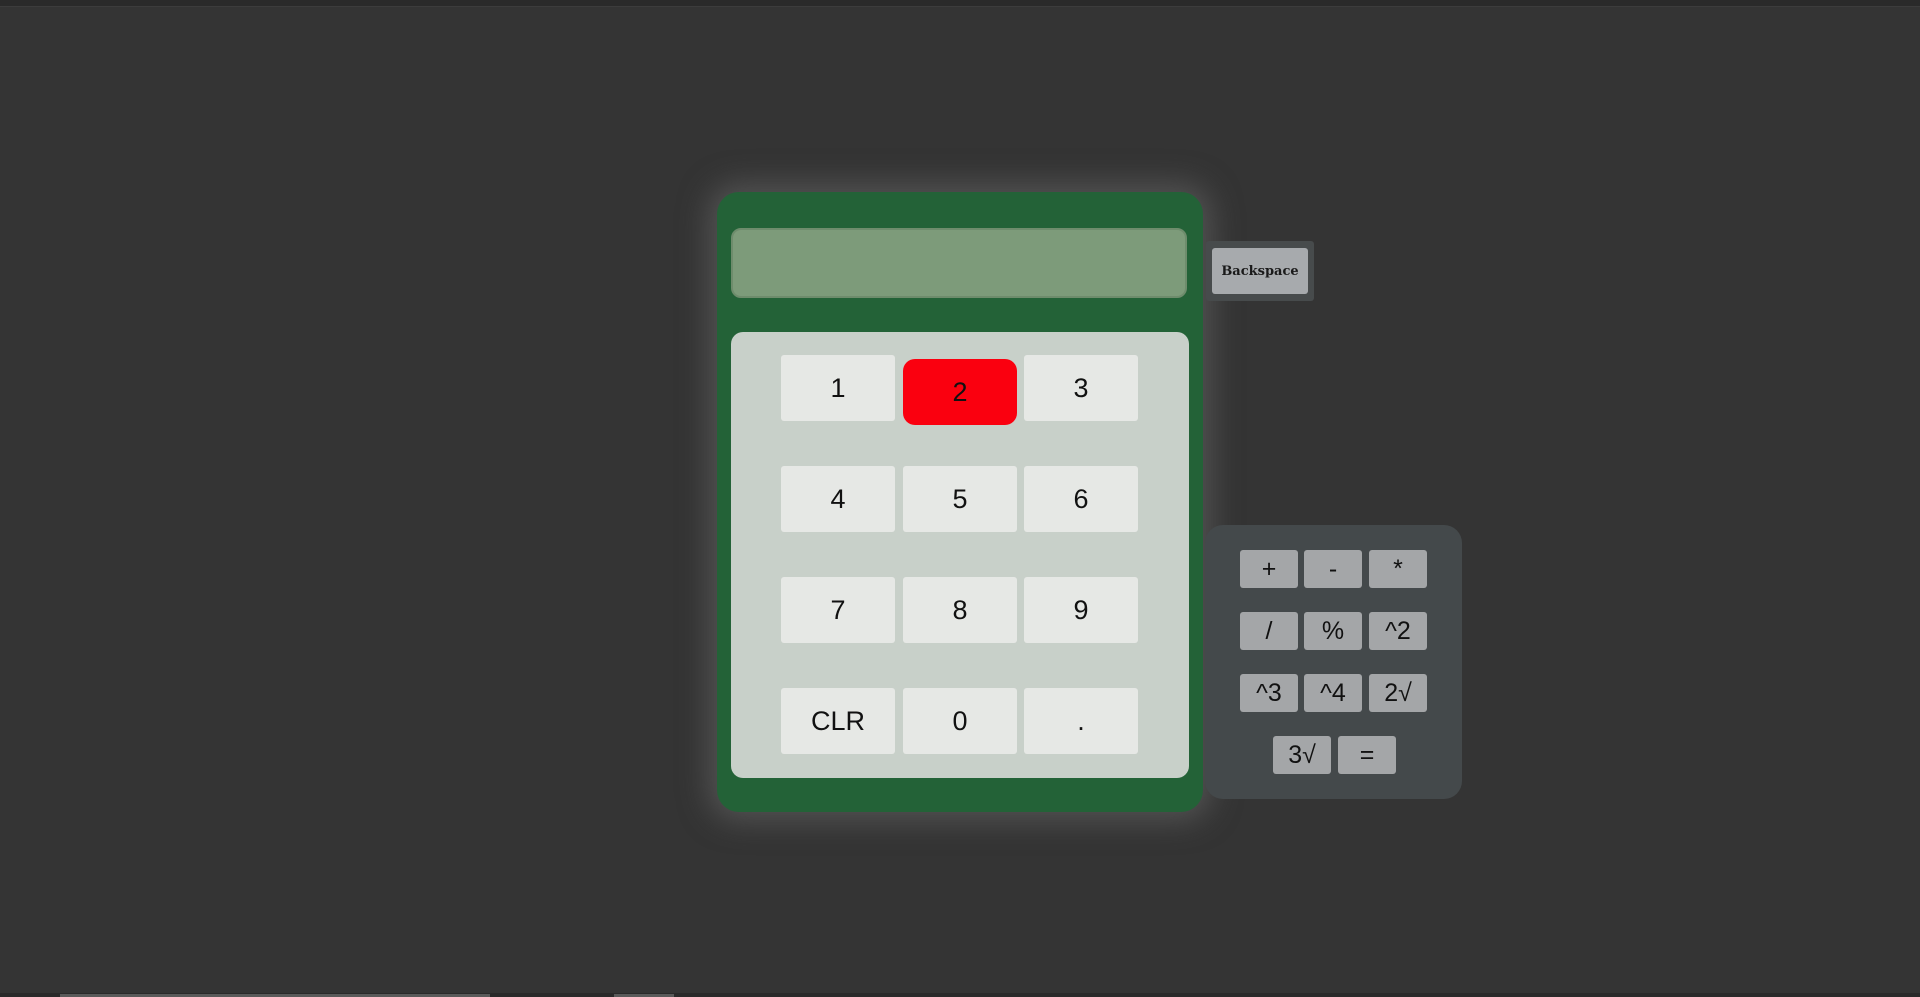 The width and height of the screenshot is (1920, 997). Describe the element at coordinates (1333, 569) in the screenshot. I see `subtract-button: -` at that location.